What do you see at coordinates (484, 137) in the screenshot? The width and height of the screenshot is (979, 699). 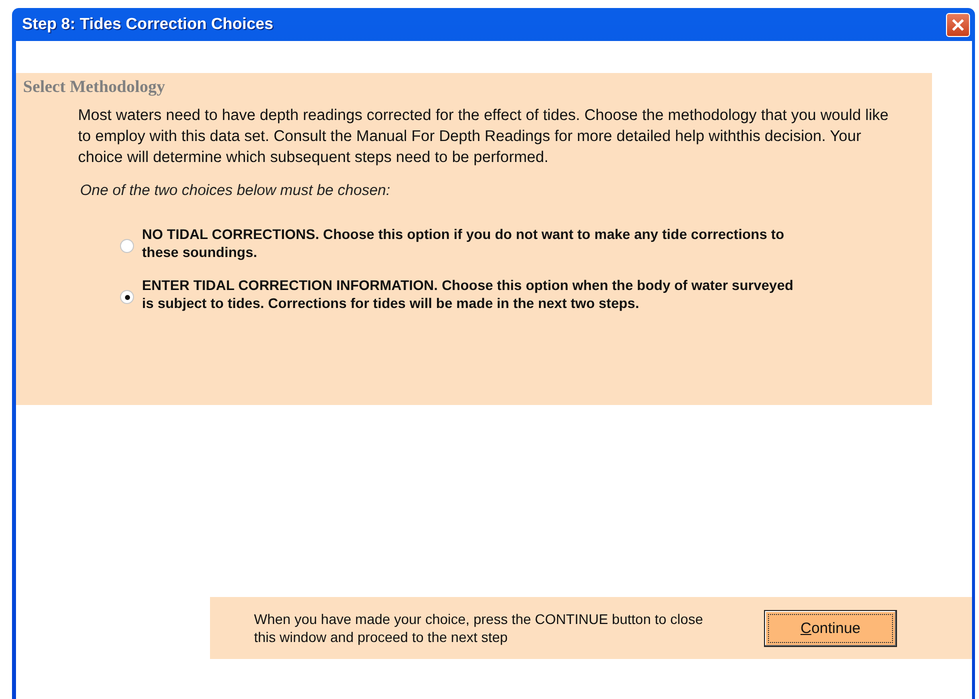 I see `description-text: Most waters need to have depth readings corrected for the effect of tides. Choose the methodology that you would like to employ with this data set. Consult the Manual For Depth Readings for more detailed help withthis decision. Your choice will determine which subsequent steps need to be performed.` at bounding box center [484, 137].